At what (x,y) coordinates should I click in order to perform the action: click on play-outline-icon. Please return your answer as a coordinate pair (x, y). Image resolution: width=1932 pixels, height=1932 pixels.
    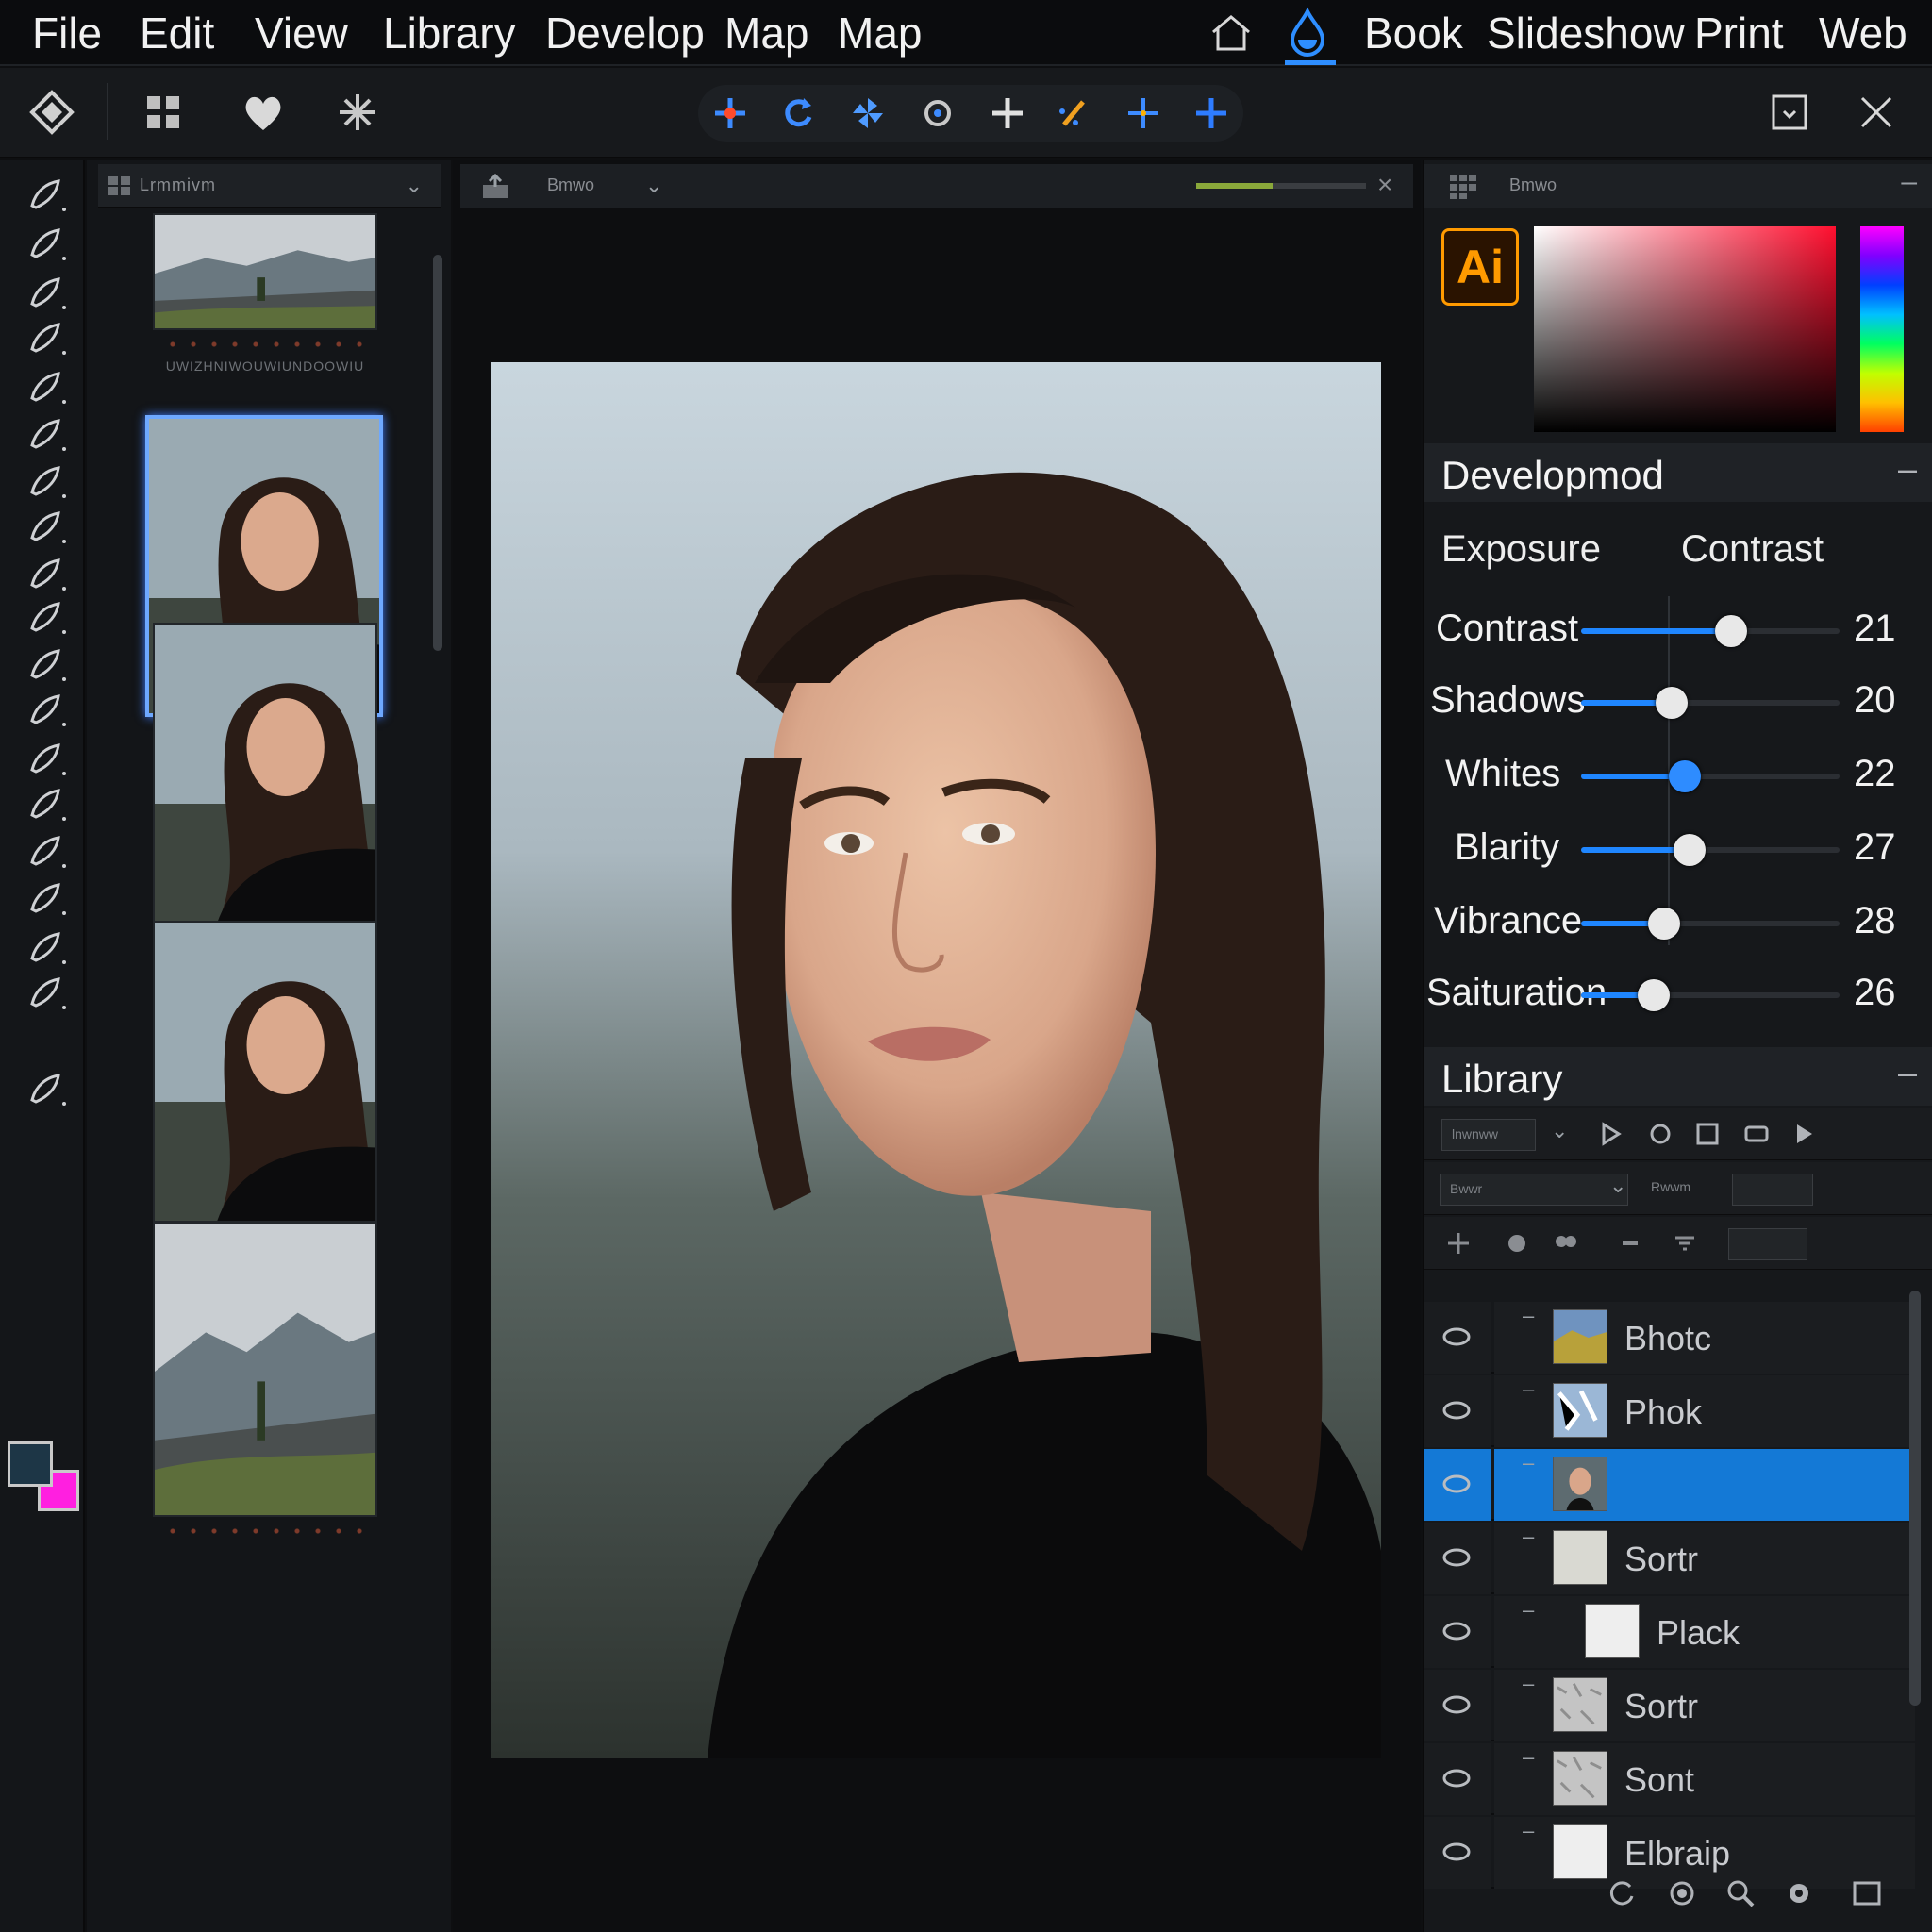
    Looking at the image, I should click on (1611, 1134).